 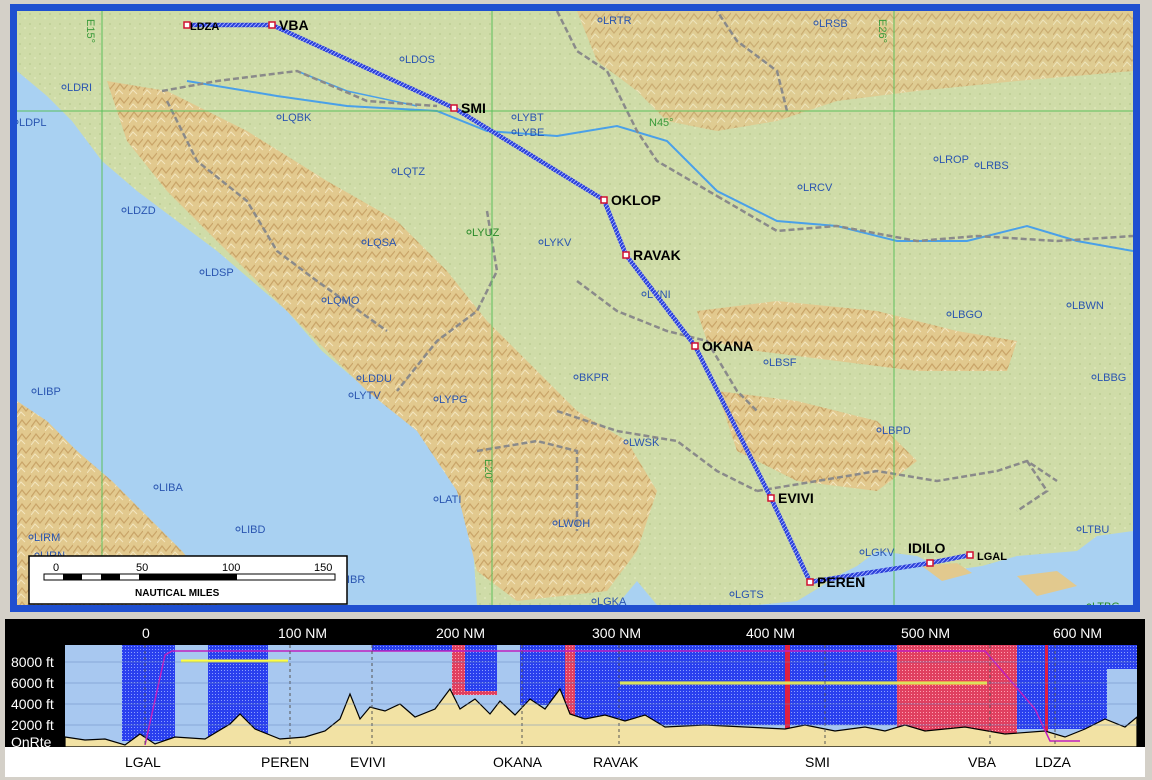 I want to click on waypoint-marker-lgal, so click(x=970, y=555).